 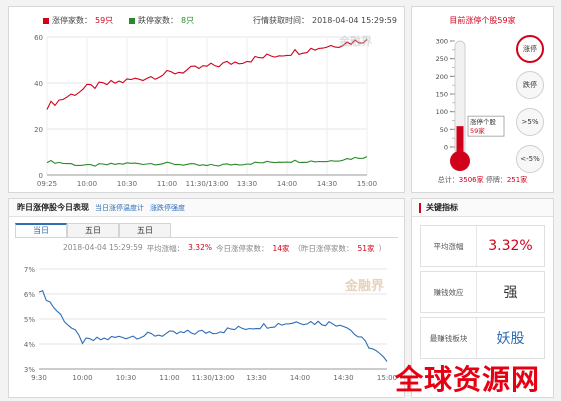 What do you see at coordinates (41, 176) in the screenshot?
I see `y-tick-label: 0` at bounding box center [41, 176].